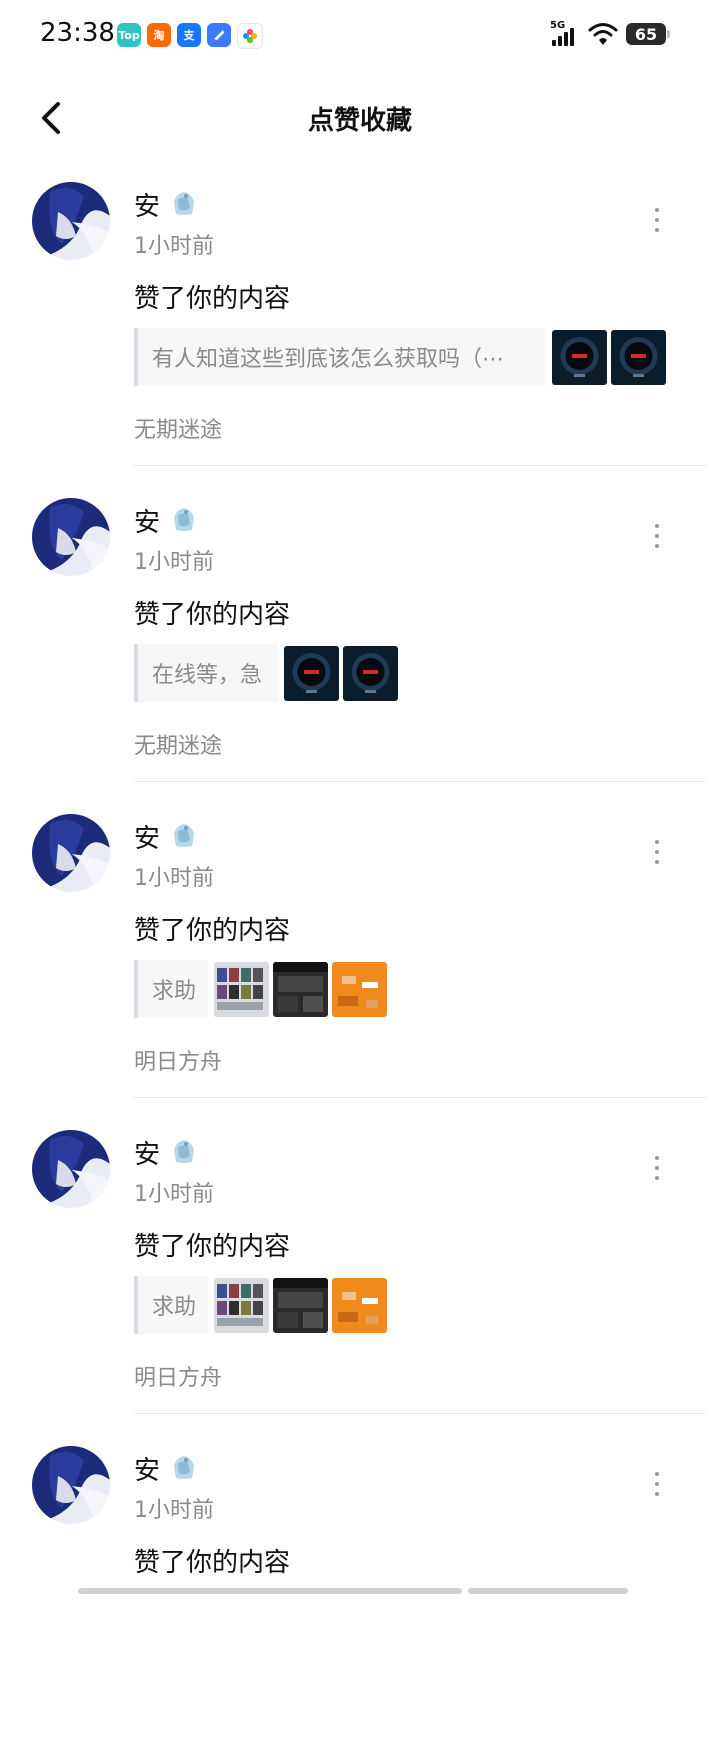  Describe the element at coordinates (353, 1591) in the screenshot. I see `home-indicator` at that location.